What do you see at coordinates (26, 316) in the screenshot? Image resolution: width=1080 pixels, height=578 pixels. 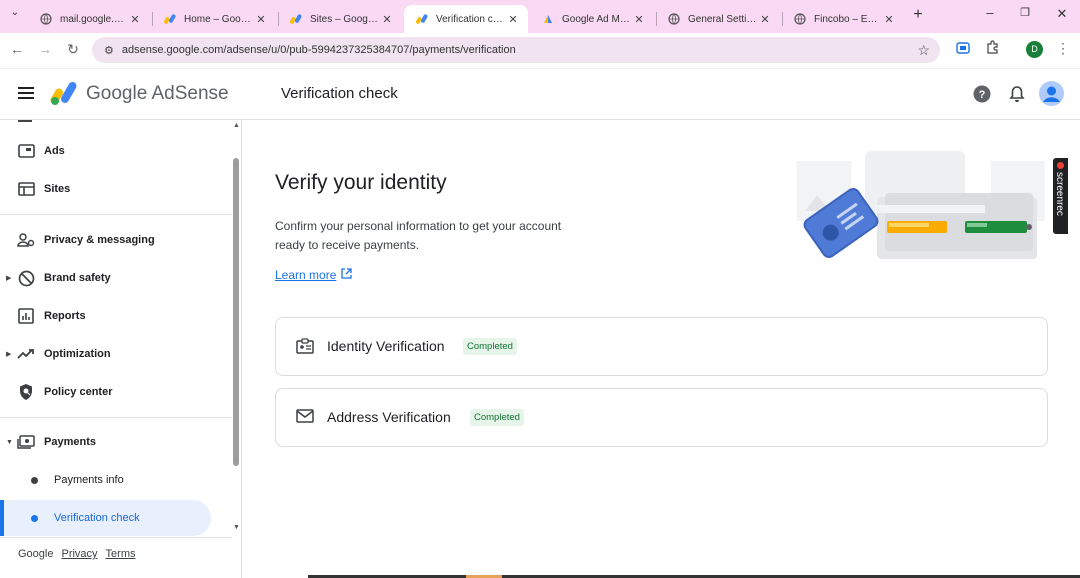 I see `reports-icon` at bounding box center [26, 316].